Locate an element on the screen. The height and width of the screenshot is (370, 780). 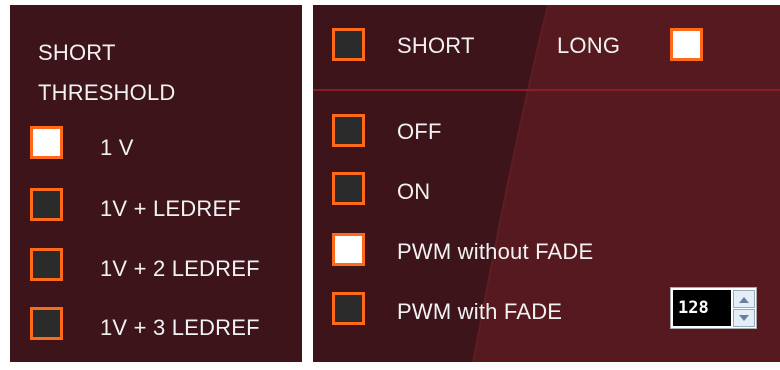
pwm-value-spinner: 128 is located at coordinates (713, 308).